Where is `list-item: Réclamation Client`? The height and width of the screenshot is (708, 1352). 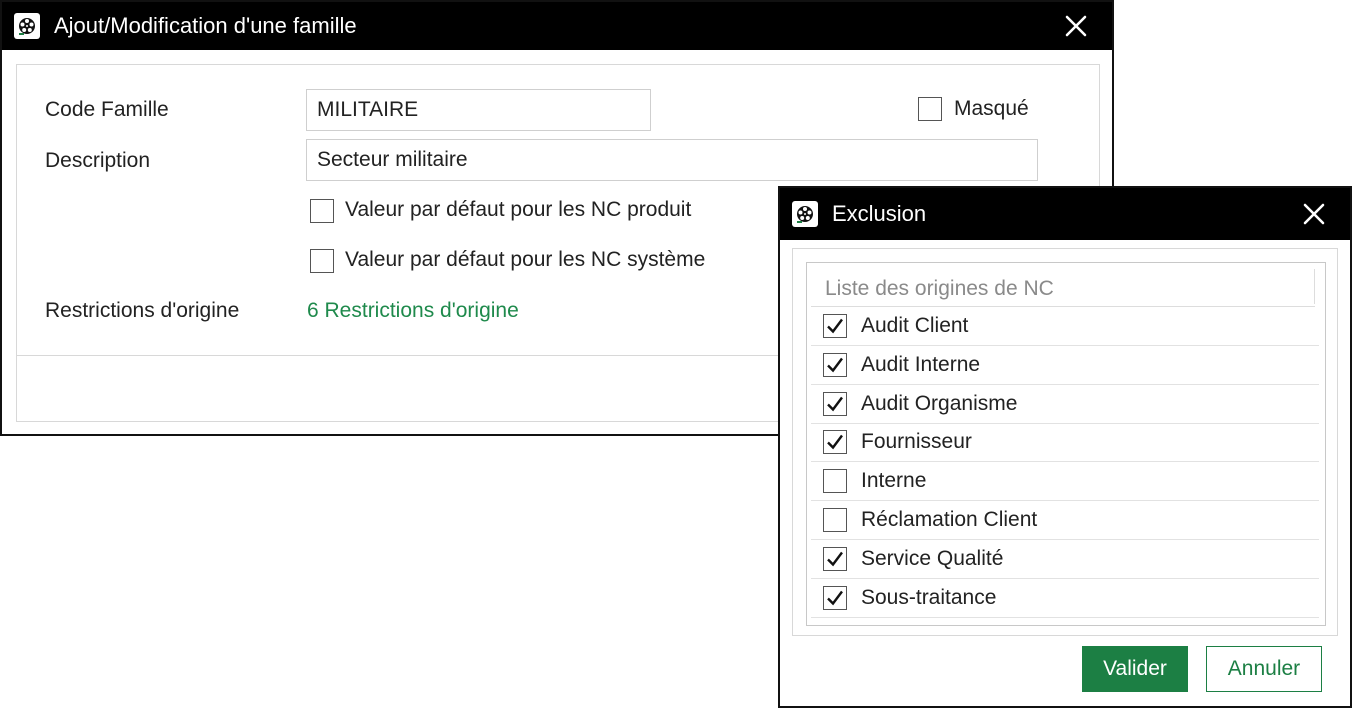 list-item: Réclamation Client is located at coordinates (1065, 520).